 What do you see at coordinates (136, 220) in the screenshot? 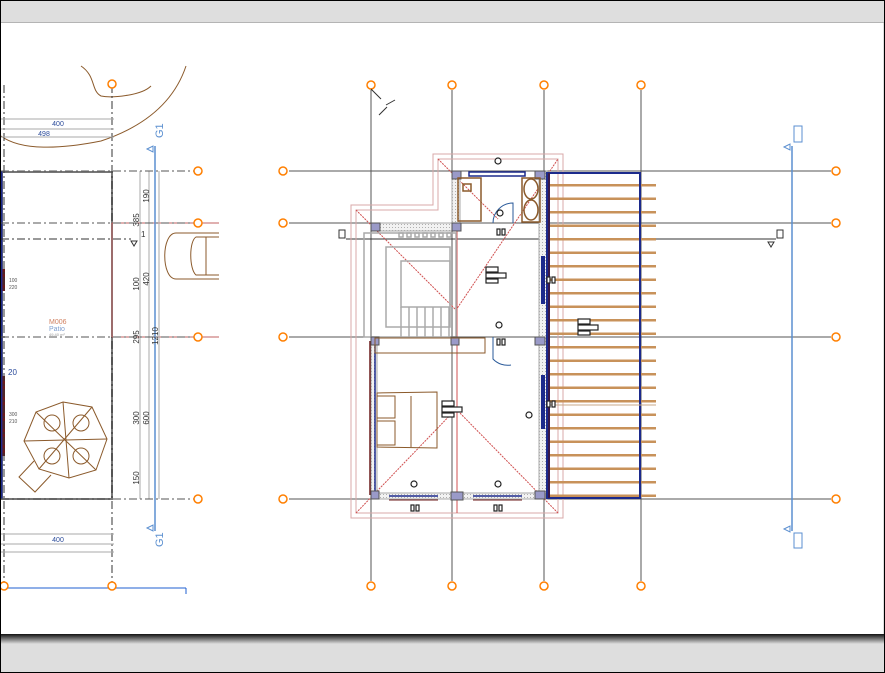
I see `dim-text: 385` at bounding box center [136, 220].